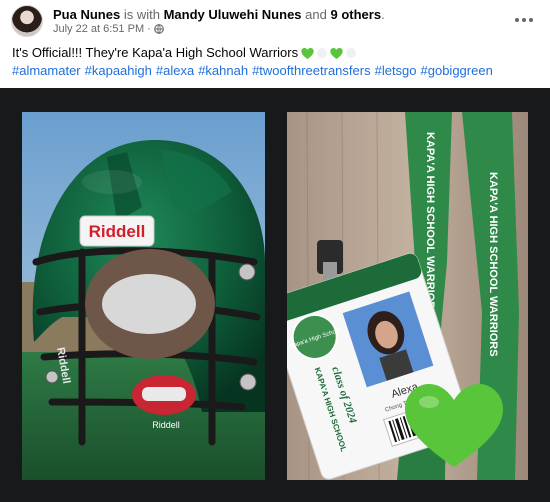 The image size is (550, 502). I want to click on post-meta: July 22 at 6:51 PM ·, so click(108, 29).